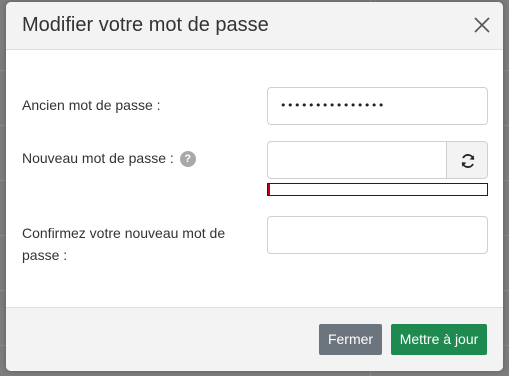 This screenshot has width=509, height=376. I want to click on new-password-label: Nouveau mot de passe :?, so click(109, 158).